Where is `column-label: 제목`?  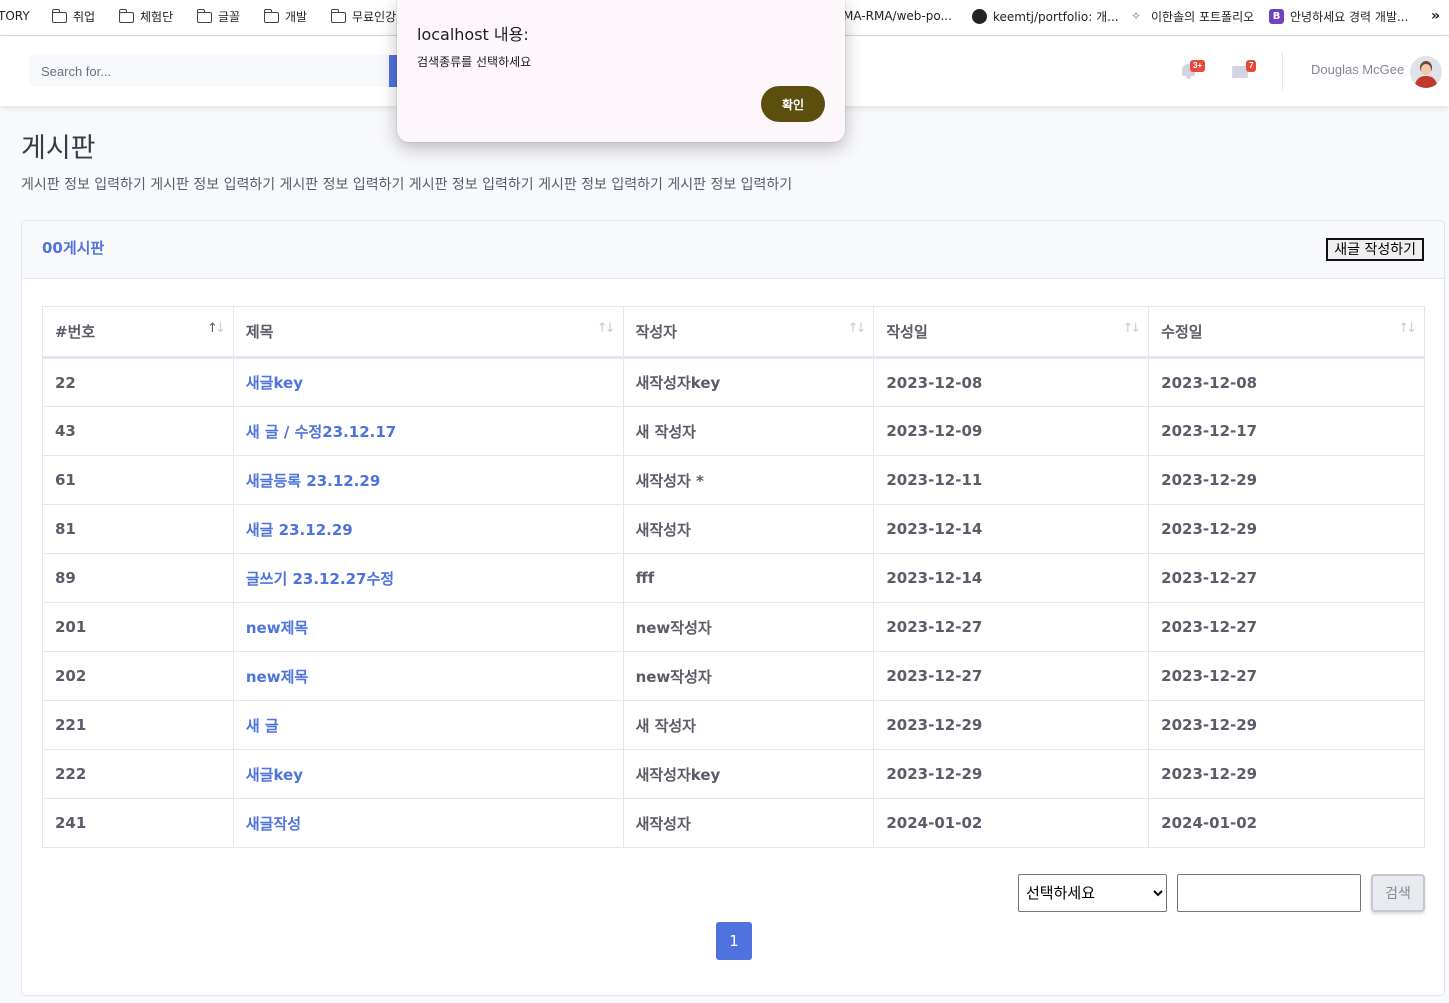
column-label: 제목 is located at coordinates (259, 332).